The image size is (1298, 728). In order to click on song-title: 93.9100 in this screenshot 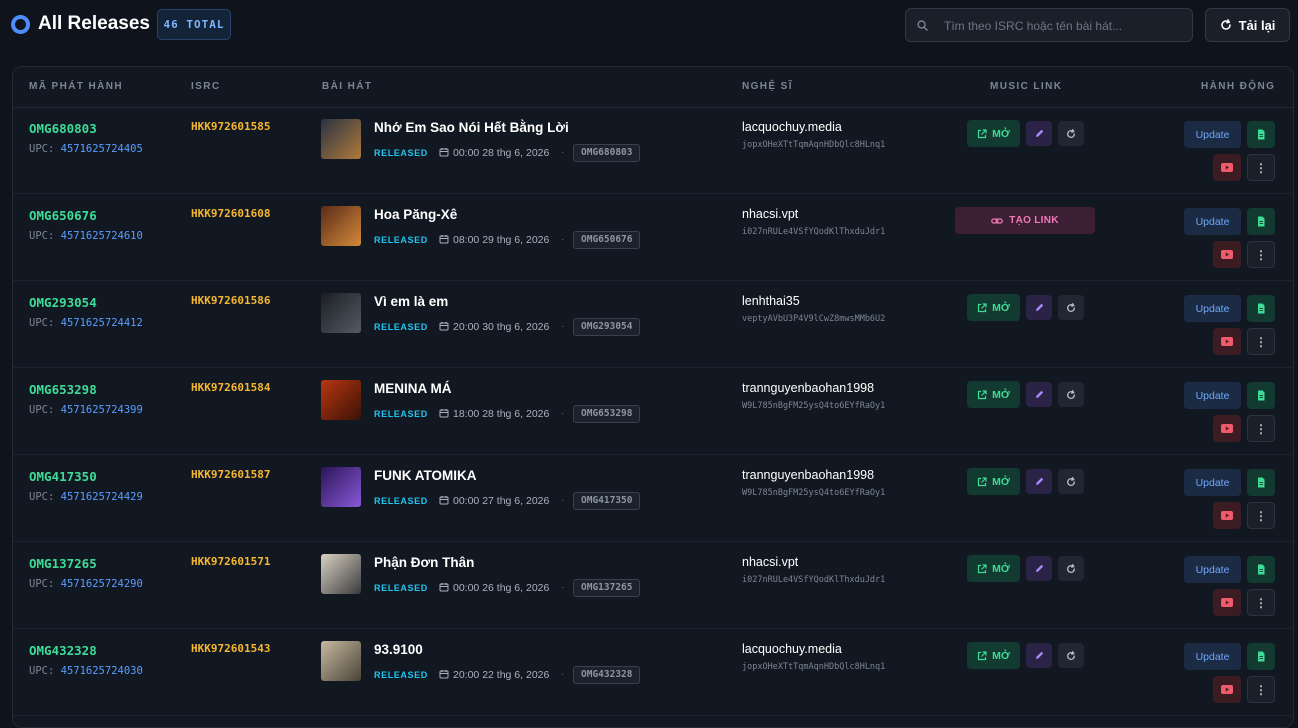, I will do `click(398, 649)`.